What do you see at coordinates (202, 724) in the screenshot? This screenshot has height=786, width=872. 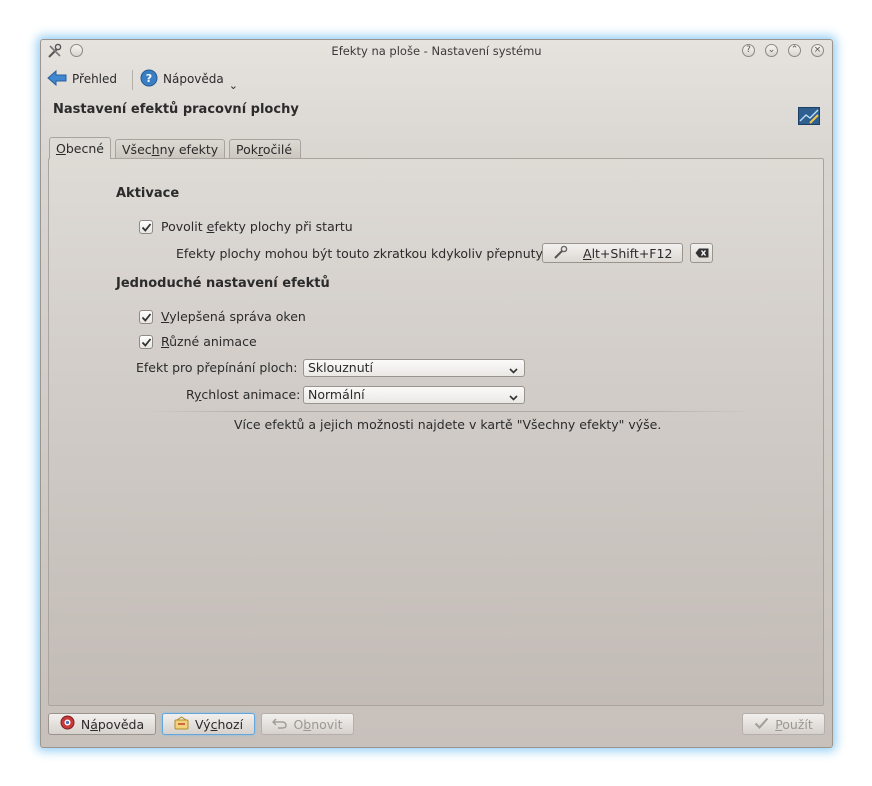 I see `defaults-button-pre: Vý` at bounding box center [202, 724].